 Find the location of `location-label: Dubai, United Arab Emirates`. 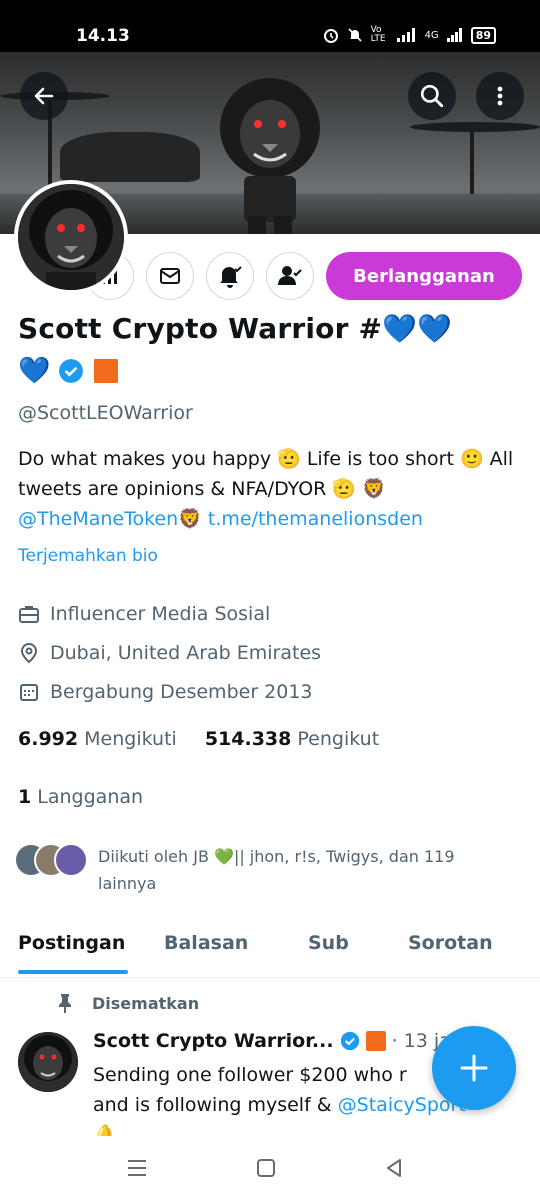

location-label: Dubai, United Arab Emirates is located at coordinates (186, 653).